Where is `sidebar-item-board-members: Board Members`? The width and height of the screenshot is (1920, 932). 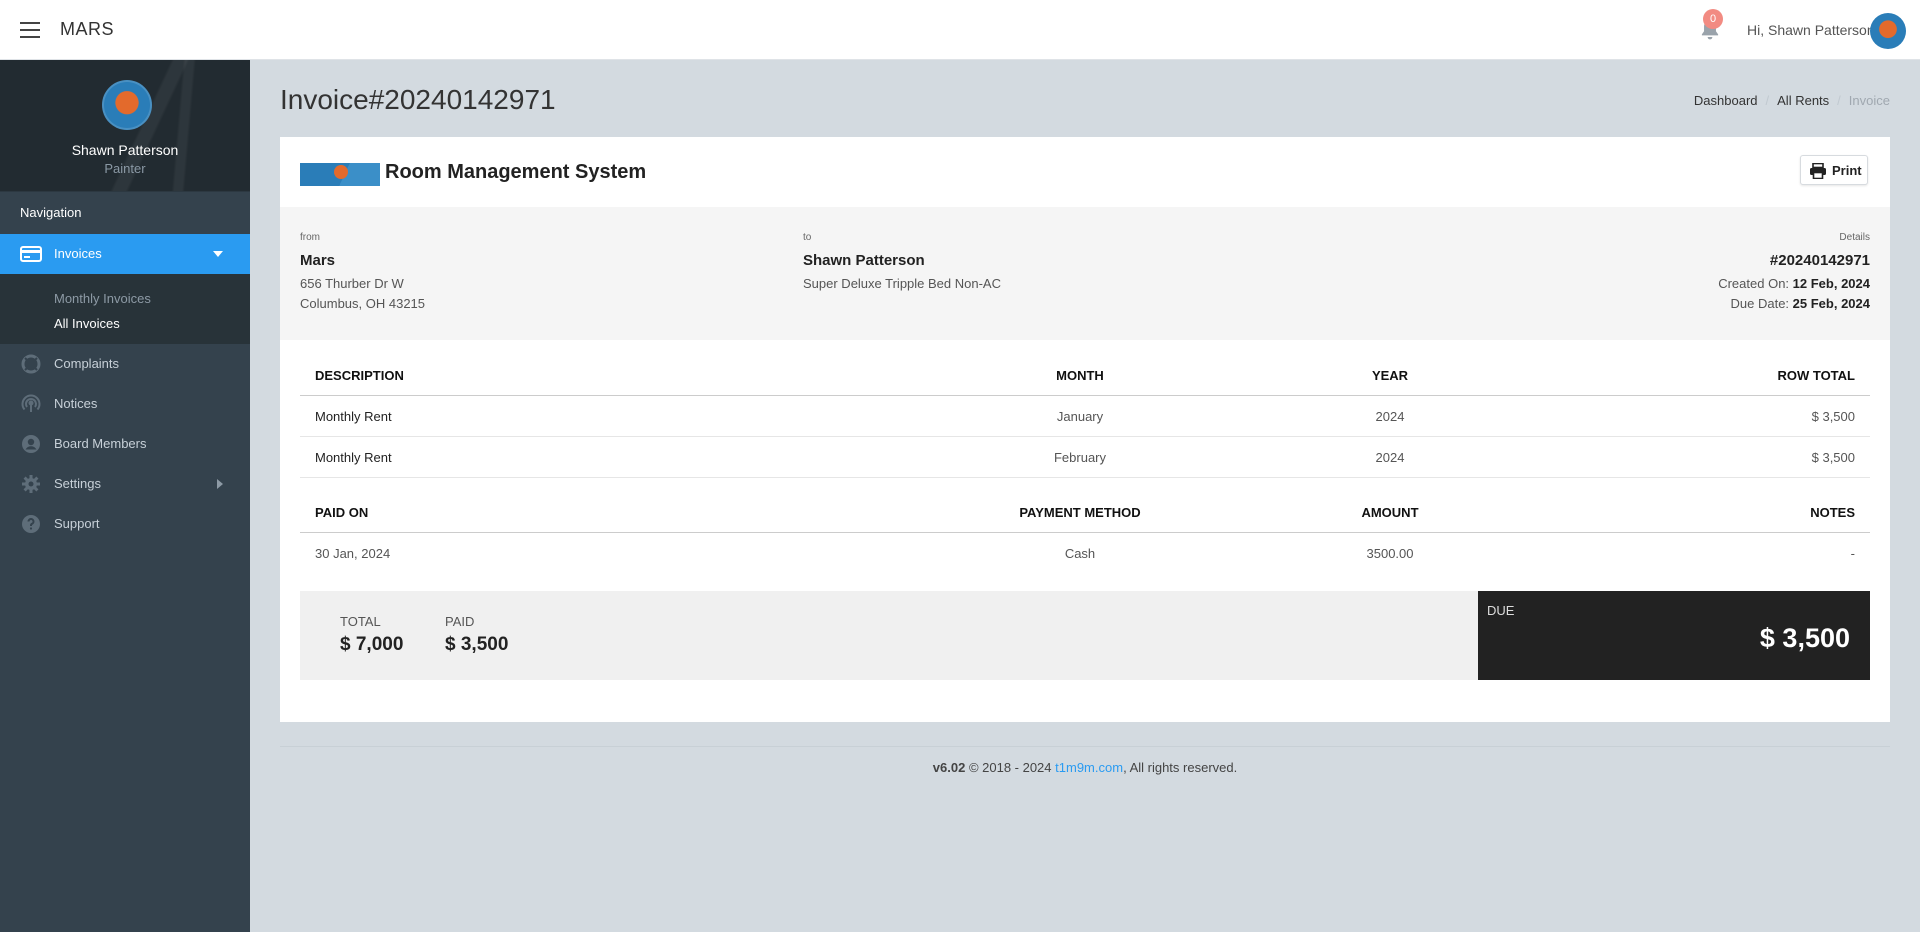
sidebar-item-board-members: Board Members is located at coordinates (125, 444).